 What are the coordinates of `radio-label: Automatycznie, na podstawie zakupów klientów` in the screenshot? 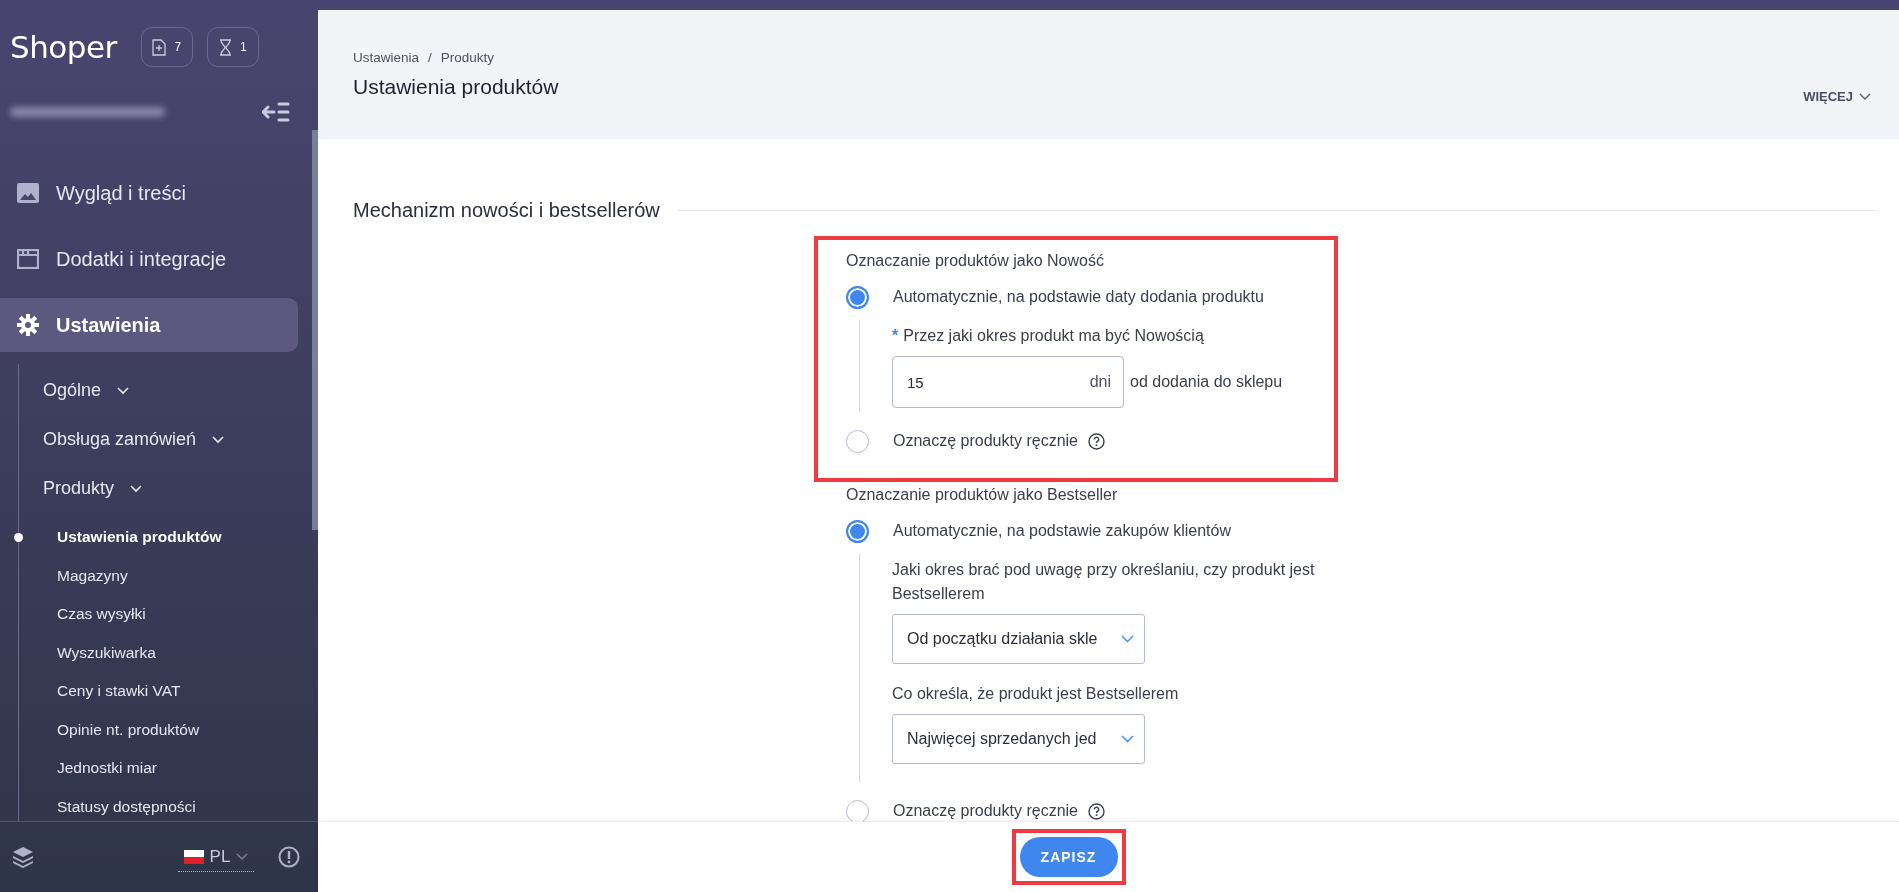 It's located at (1062, 531).